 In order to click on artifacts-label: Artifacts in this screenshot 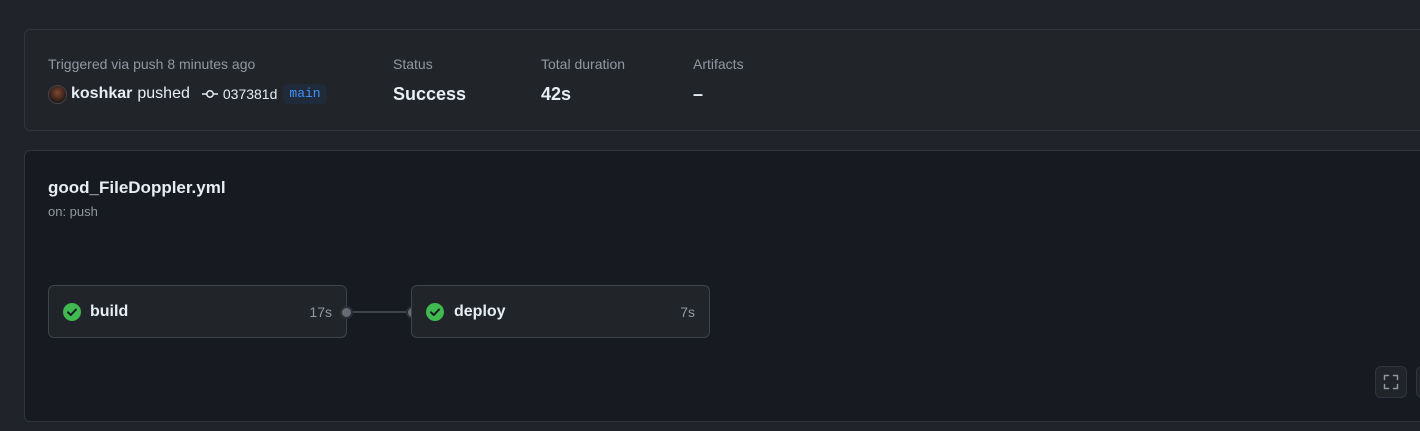, I will do `click(718, 64)`.